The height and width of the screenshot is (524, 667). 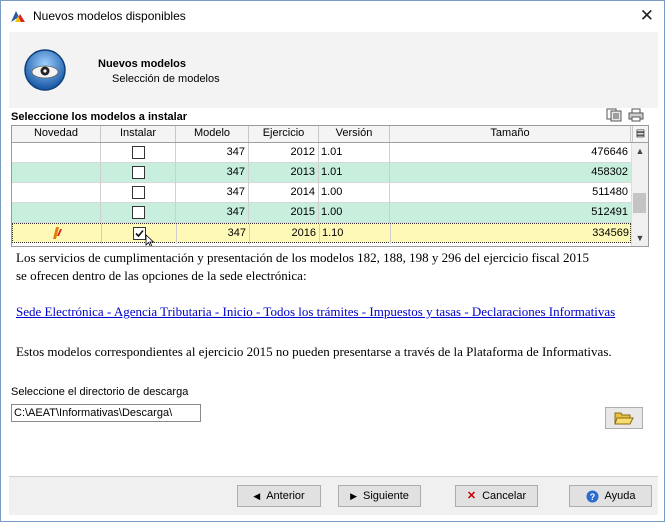 I want to click on col-modelo: Modelo, so click(x=212, y=134).